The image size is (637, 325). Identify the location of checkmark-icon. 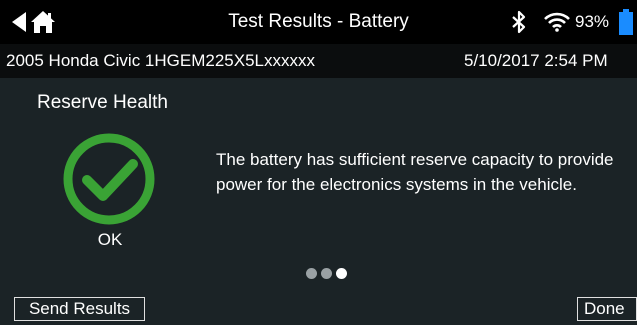
(109, 179).